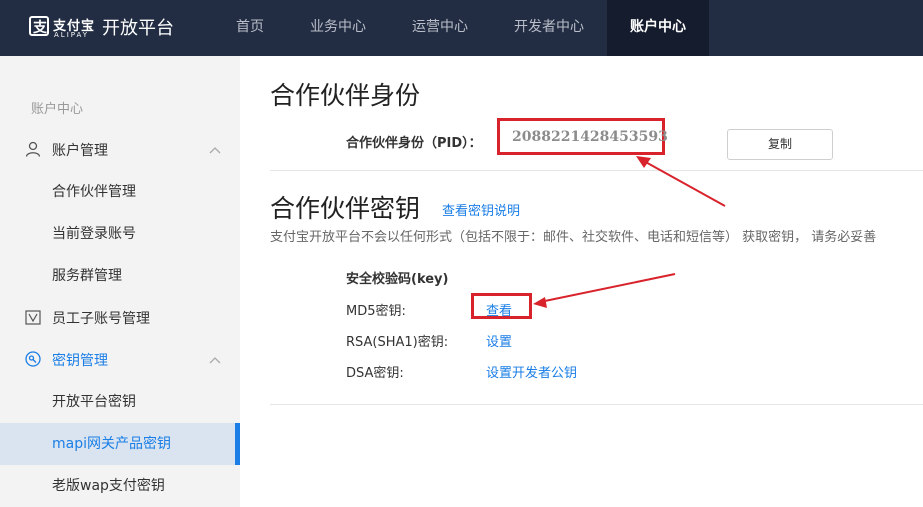  What do you see at coordinates (120, 444) in the screenshot?
I see `sidebar-item-mapi-key: mapi网关产品密钥` at bounding box center [120, 444].